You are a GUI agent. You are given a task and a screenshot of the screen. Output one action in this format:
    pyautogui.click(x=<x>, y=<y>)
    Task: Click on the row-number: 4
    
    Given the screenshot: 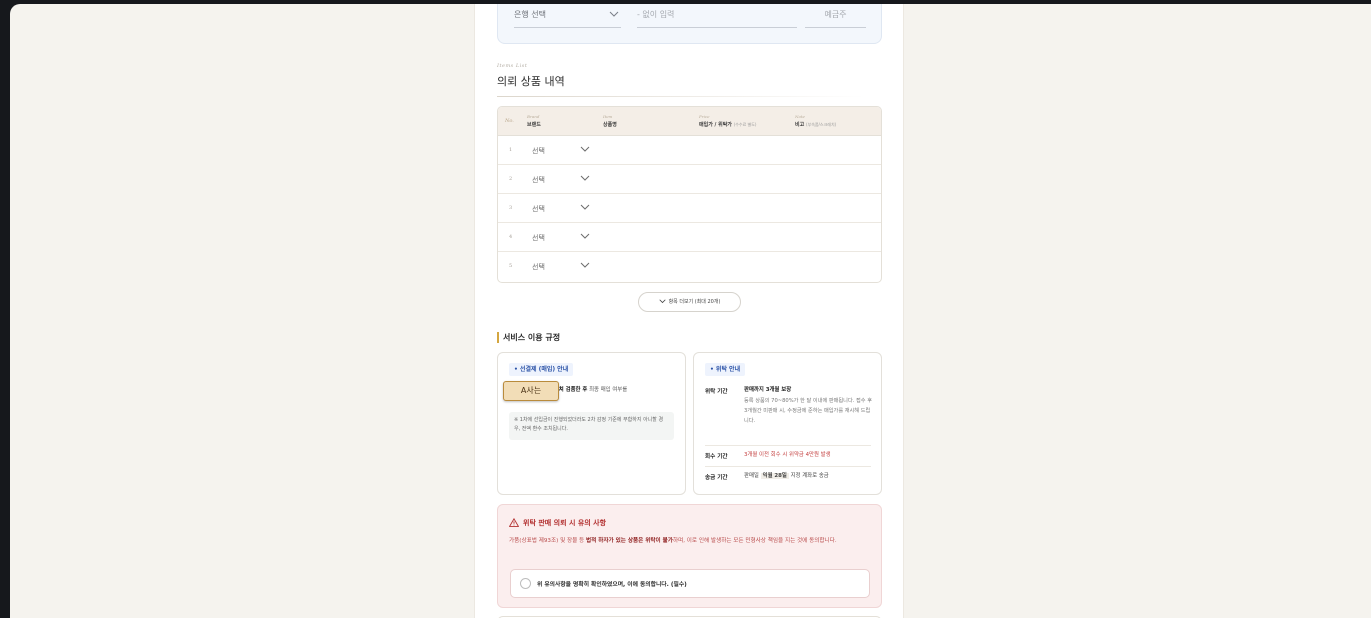 What is the action you would take?
    pyautogui.click(x=511, y=237)
    